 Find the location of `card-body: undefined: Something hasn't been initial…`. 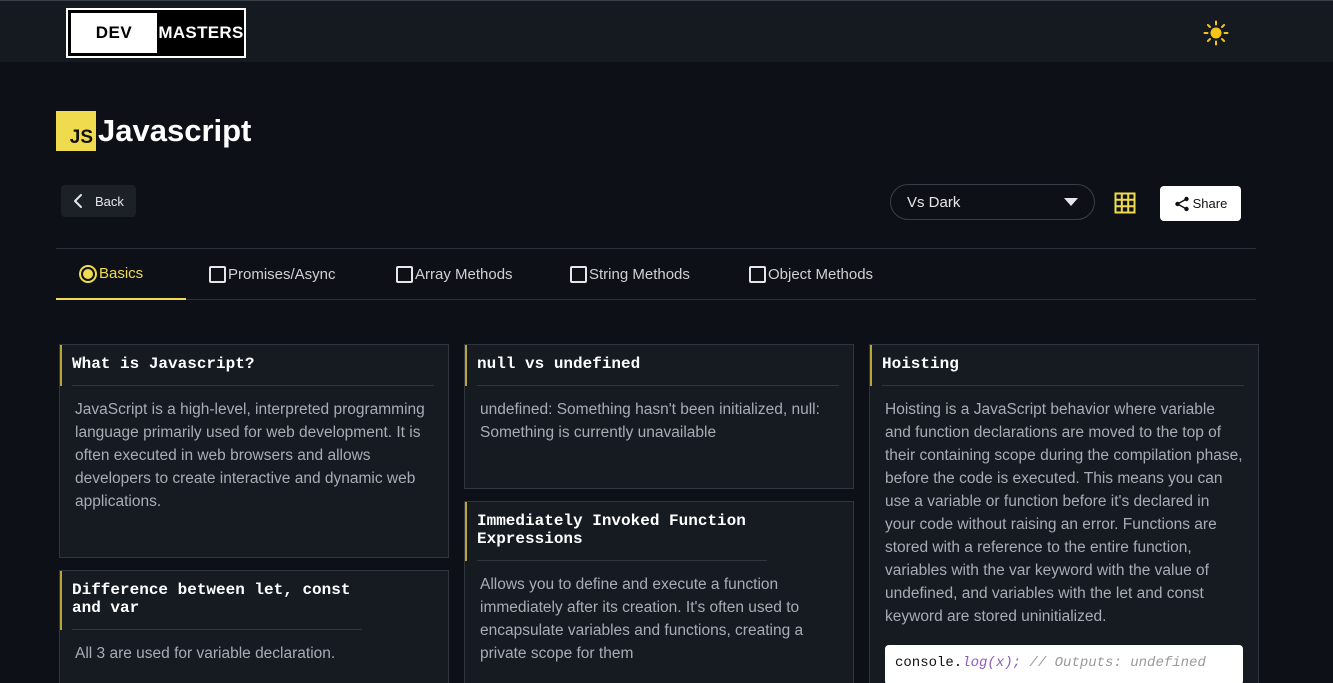

card-body: undefined: Something hasn't been initial… is located at coordinates (650, 421).